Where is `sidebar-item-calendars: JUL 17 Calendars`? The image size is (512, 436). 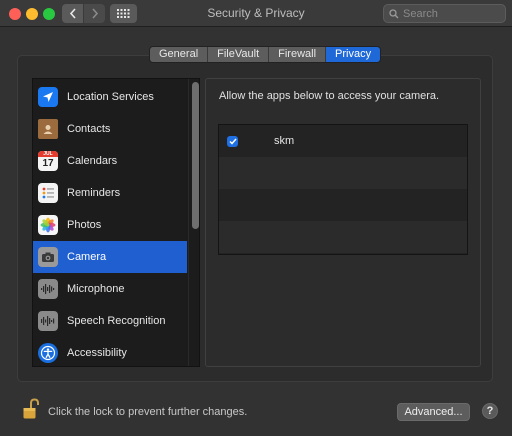
sidebar-item-calendars: JUL 17 Calendars is located at coordinates (110, 161).